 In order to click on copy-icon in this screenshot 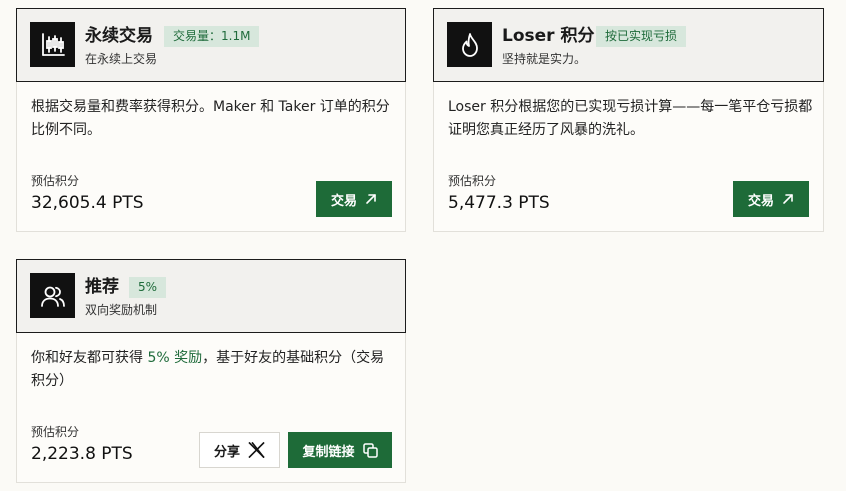, I will do `click(370, 450)`.